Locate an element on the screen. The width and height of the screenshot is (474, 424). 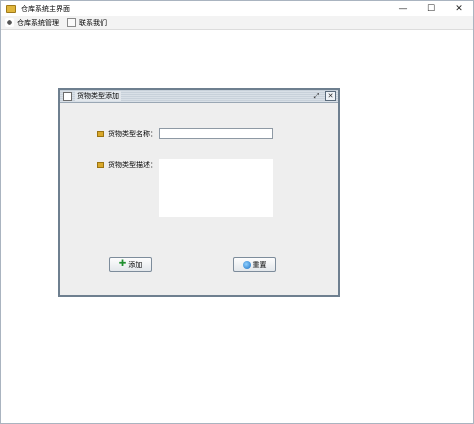
window-titlebar: 仓库系统主界面 — ☐ ✕ is located at coordinates (237, 8).